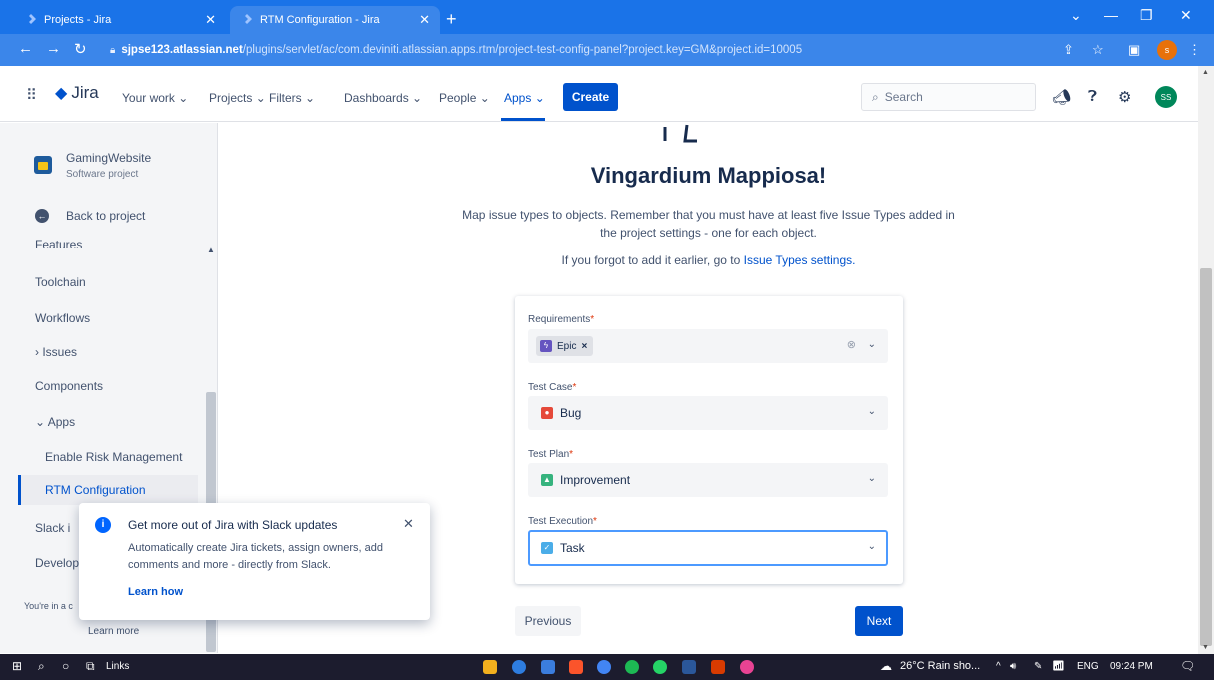  What do you see at coordinates (576, 667) in the screenshot?
I see `brave-icon` at bounding box center [576, 667].